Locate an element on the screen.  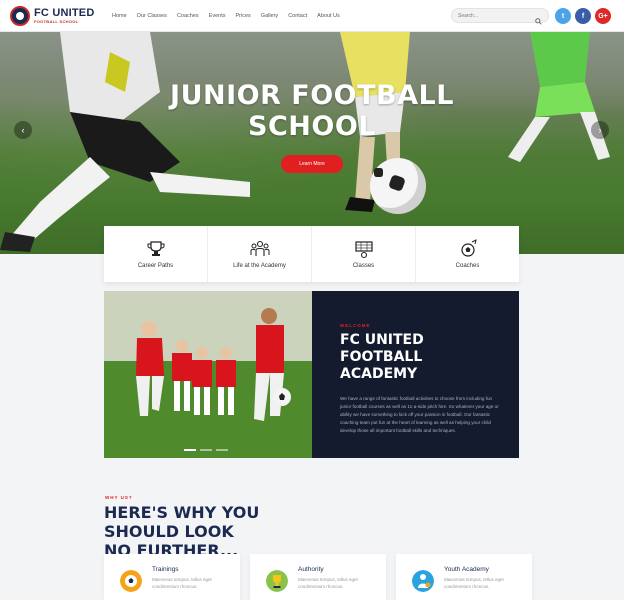
logo: FC UNITED FOOTBALL SCHOOL is located at coordinates (56, 15).